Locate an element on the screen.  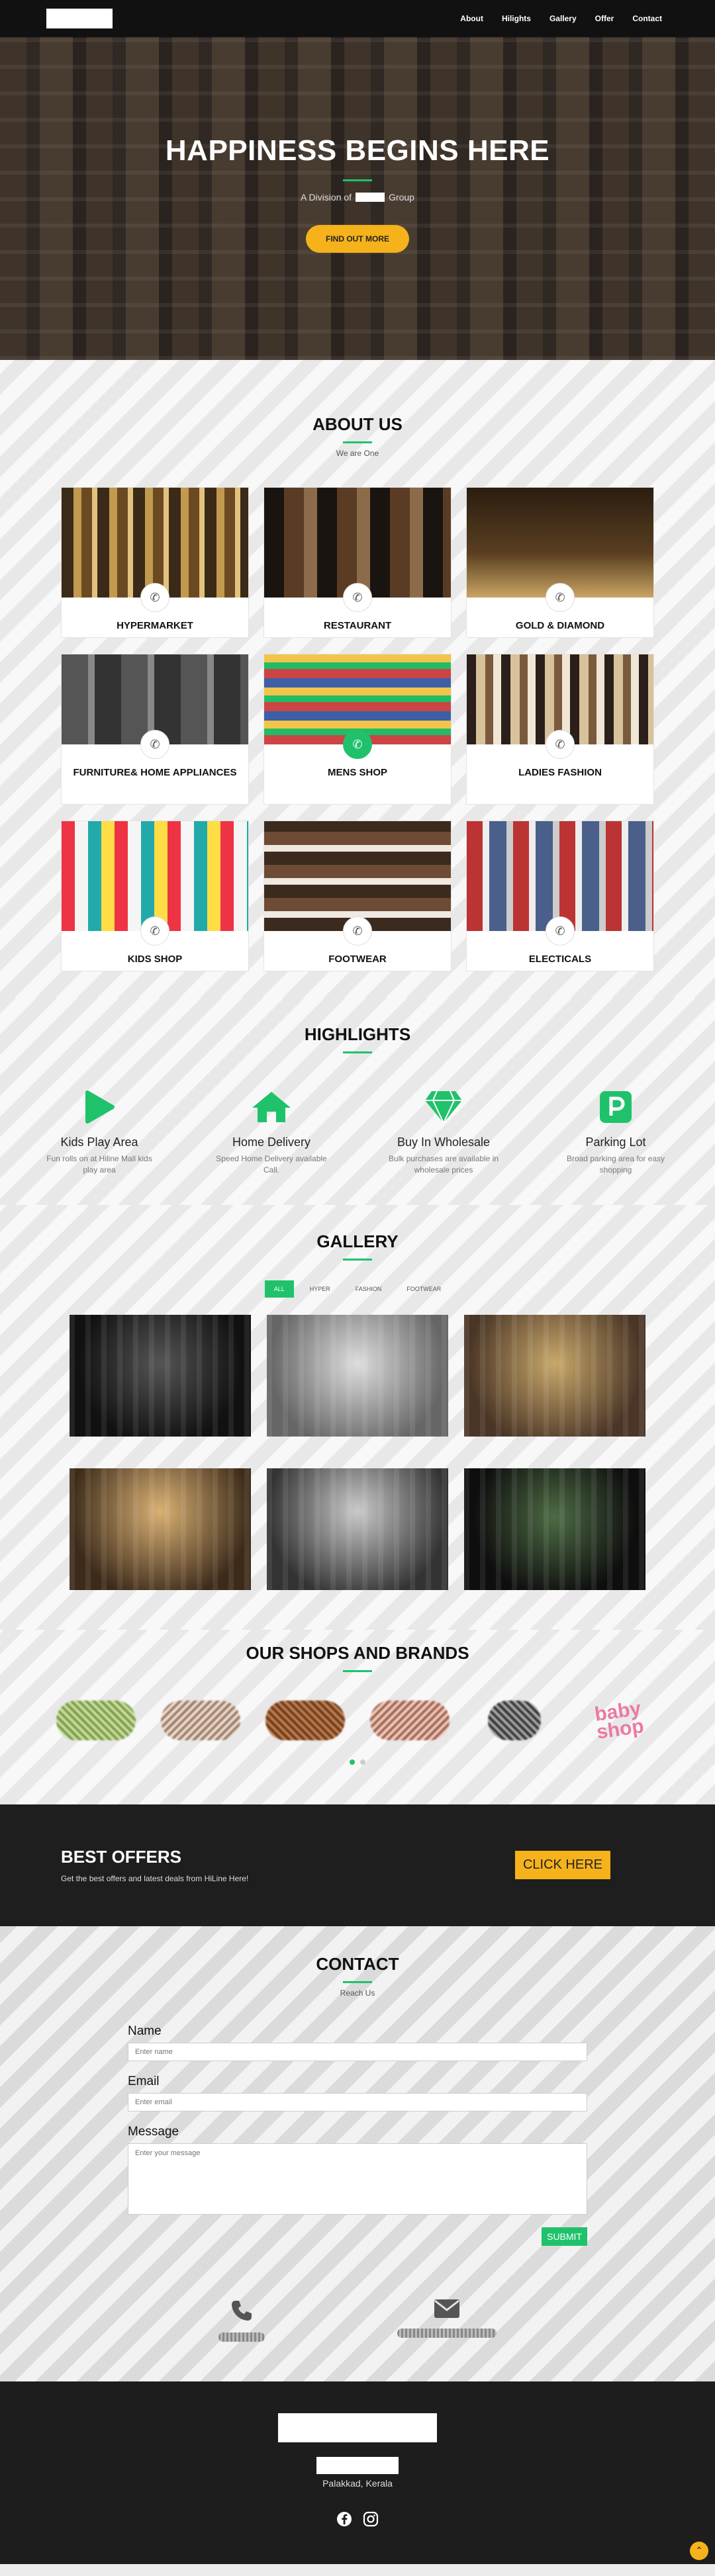
filter-footwear: FOOTWEAR is located at coordinates (423, 1289).